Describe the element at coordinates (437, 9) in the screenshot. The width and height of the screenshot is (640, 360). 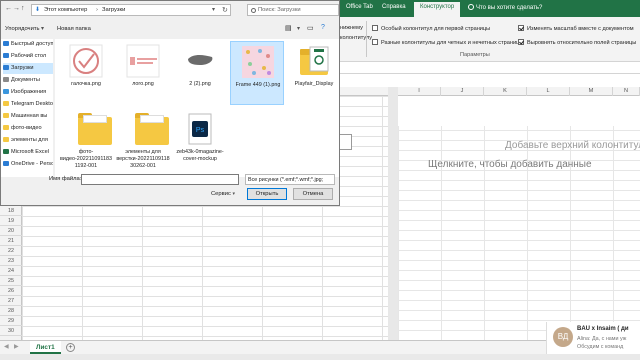
I see `tab-designer: Конструктор` at that location.